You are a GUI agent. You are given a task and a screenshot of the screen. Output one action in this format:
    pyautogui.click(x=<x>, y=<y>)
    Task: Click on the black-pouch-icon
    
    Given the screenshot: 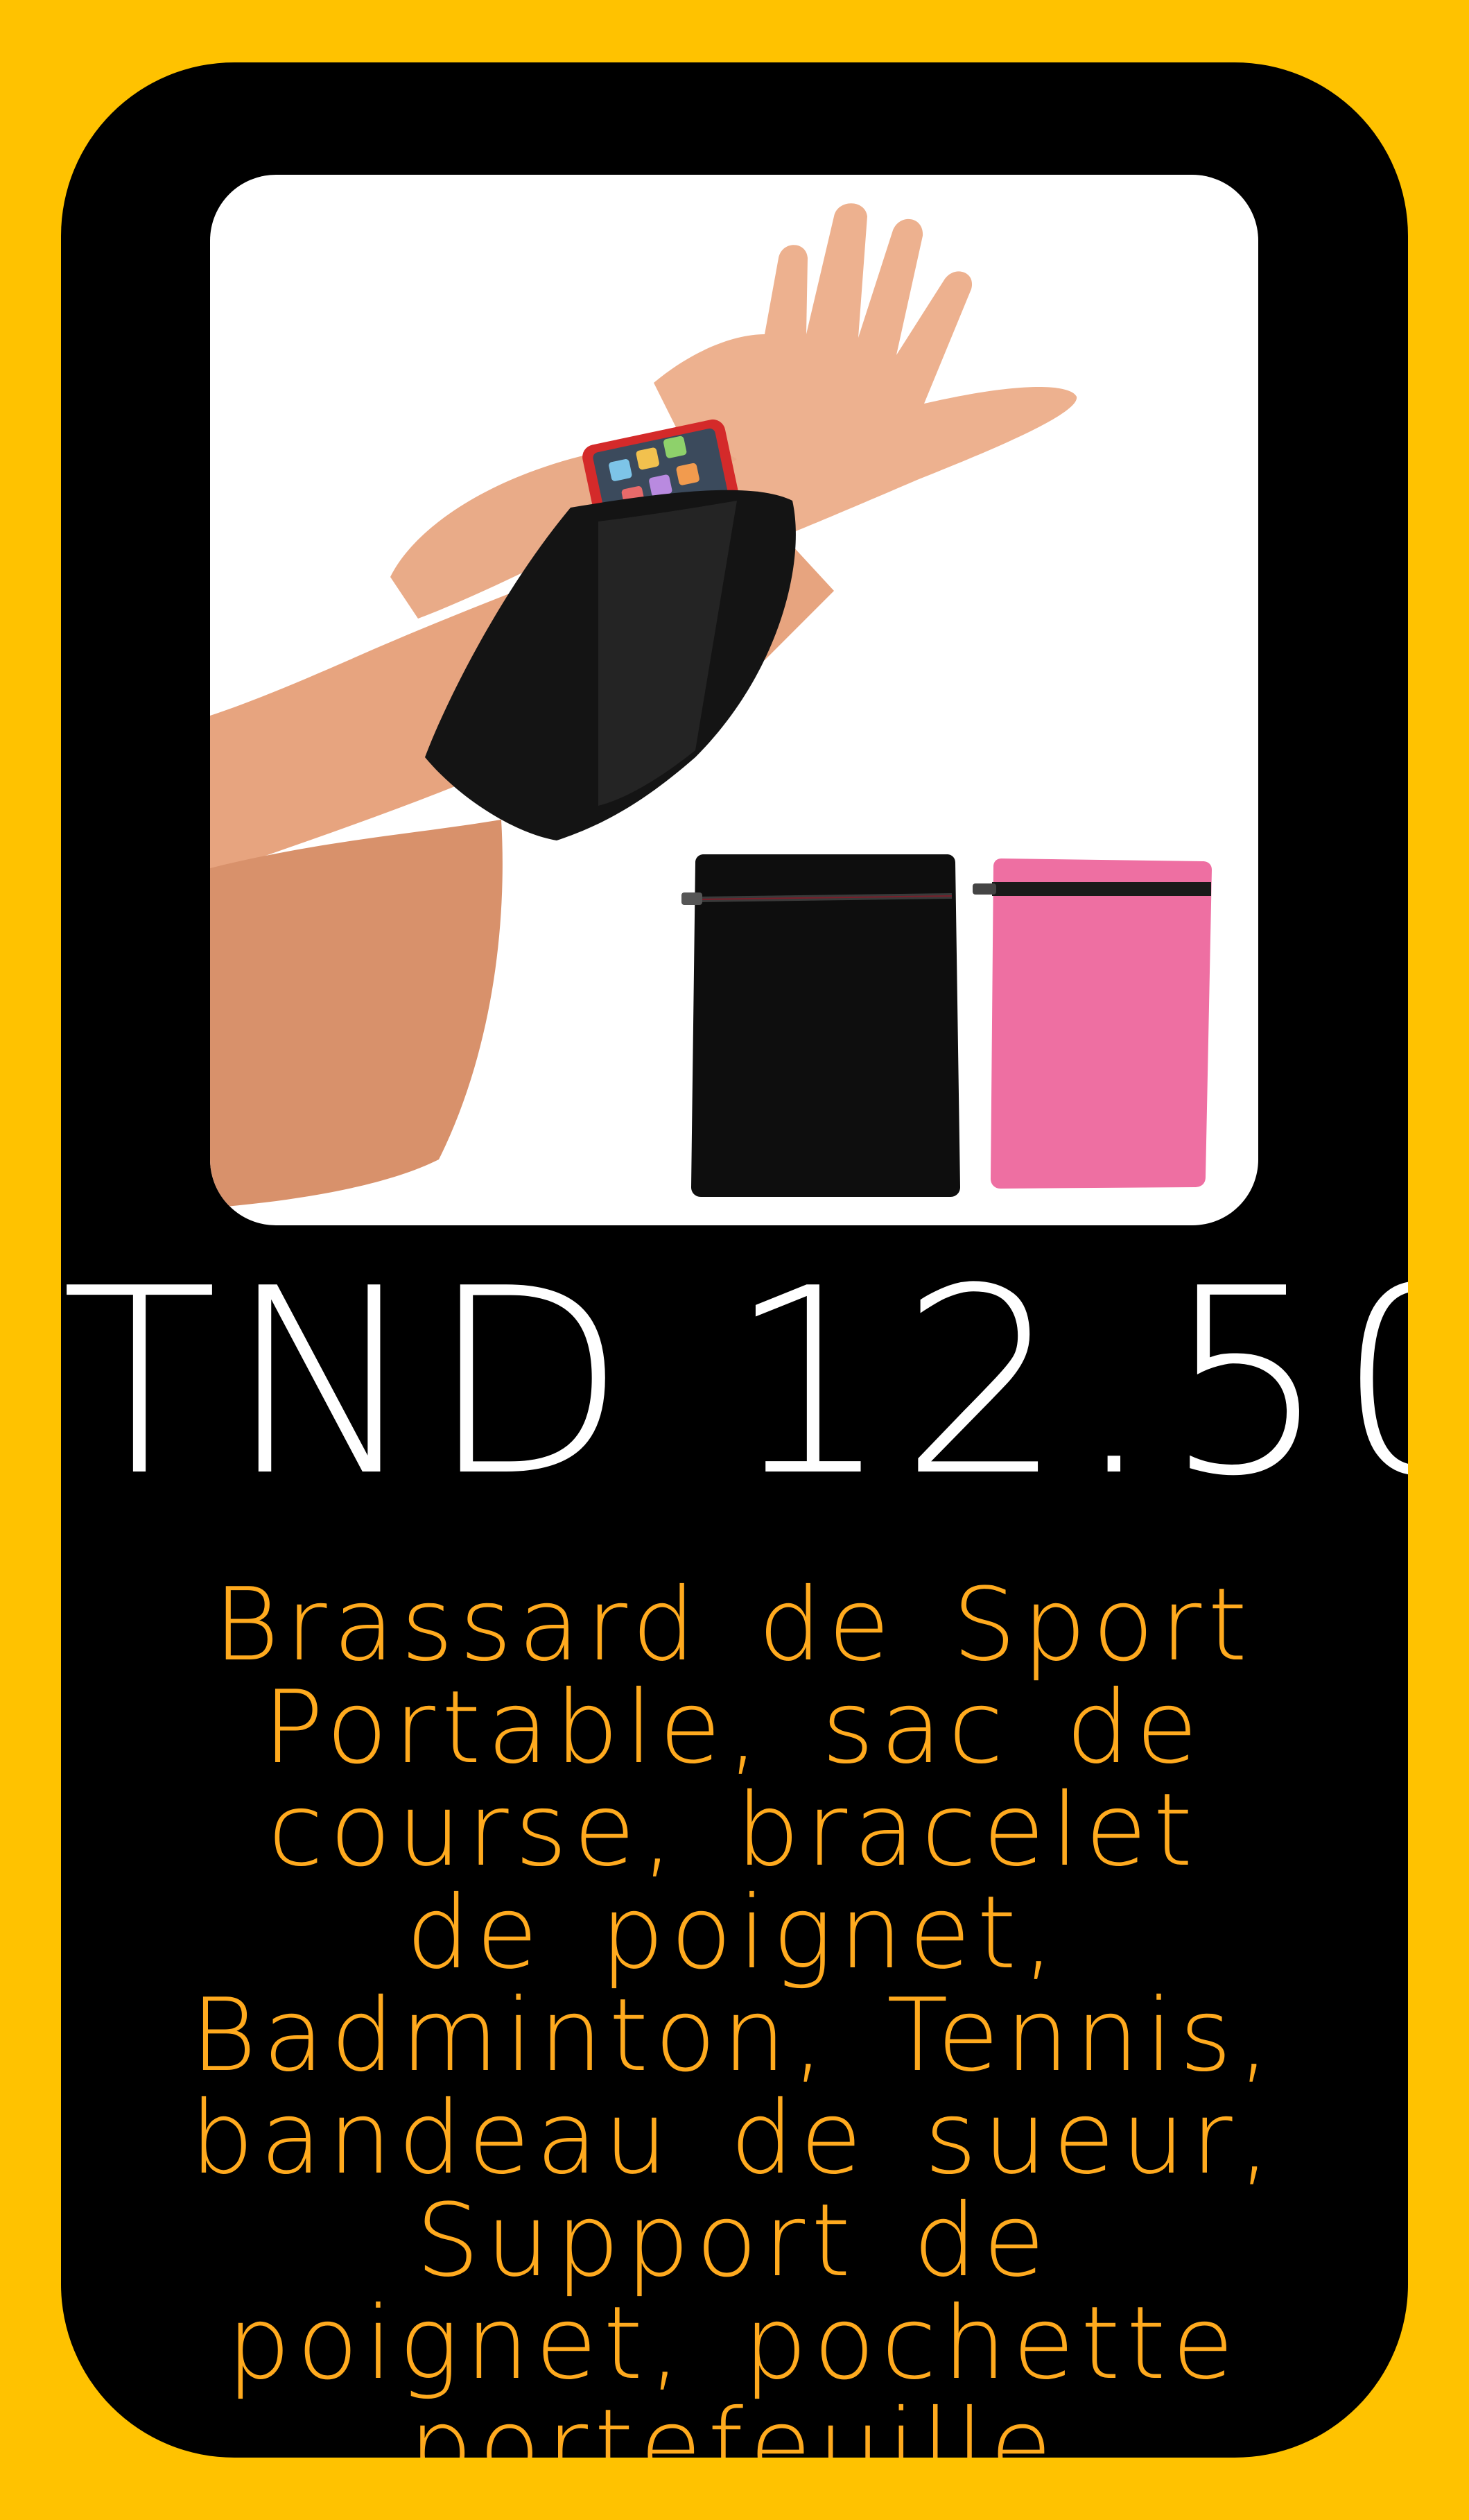 What is the action you would take?
    pyautogui.click(x=820, y=1025)
    